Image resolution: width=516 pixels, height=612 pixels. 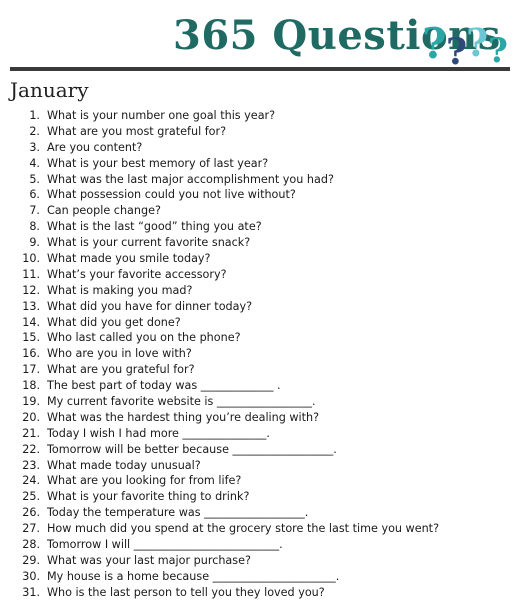 What do you see at coordinates (31, 545) in the screenshot?
I see `question-number: 28.` at bounding box center [31, 545].